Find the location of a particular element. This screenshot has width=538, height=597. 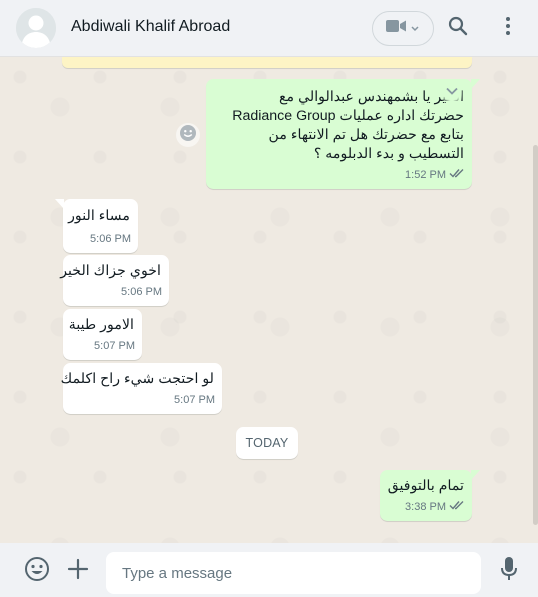

chat-header: Abdiwali Khalif Abroad is located at coordinates (269, 28).